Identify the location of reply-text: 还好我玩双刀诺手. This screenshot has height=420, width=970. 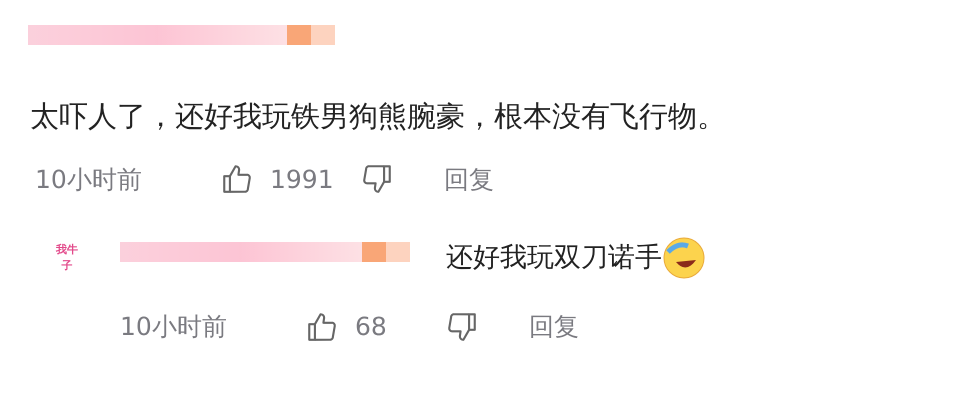
(554, 257).